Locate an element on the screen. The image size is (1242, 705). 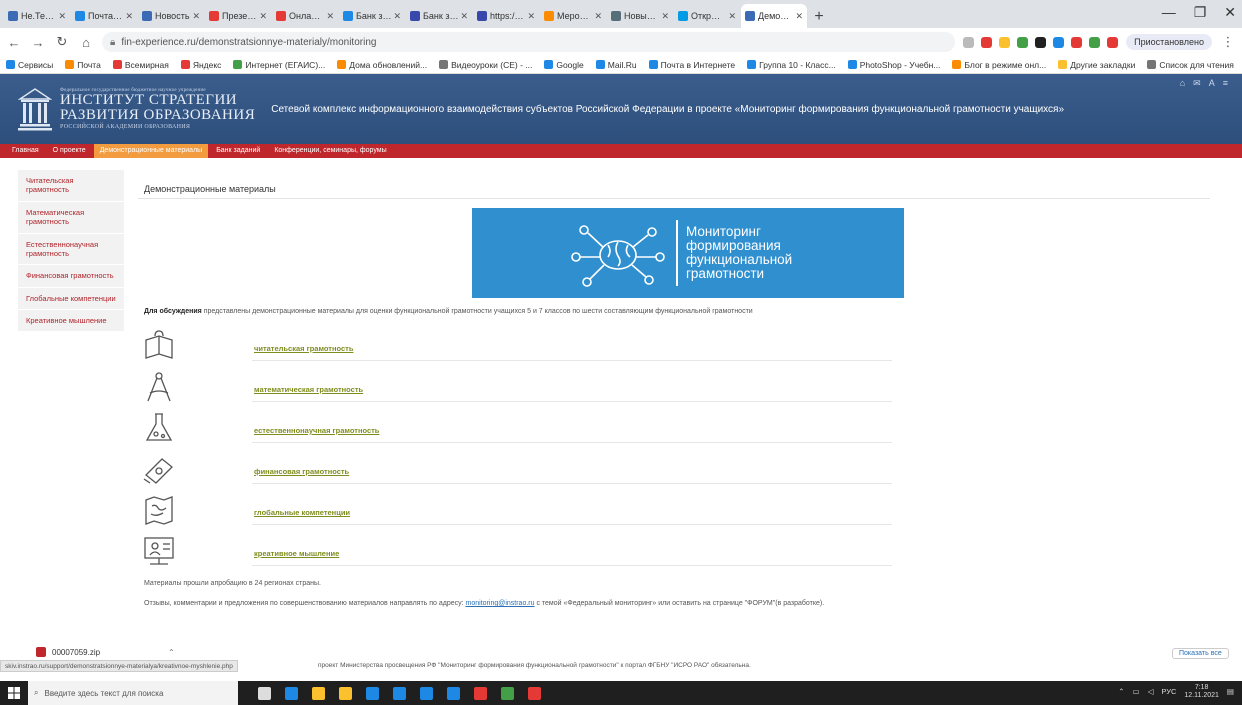
browser-tab: https://clas✕ is located at coordinates (506, 16).